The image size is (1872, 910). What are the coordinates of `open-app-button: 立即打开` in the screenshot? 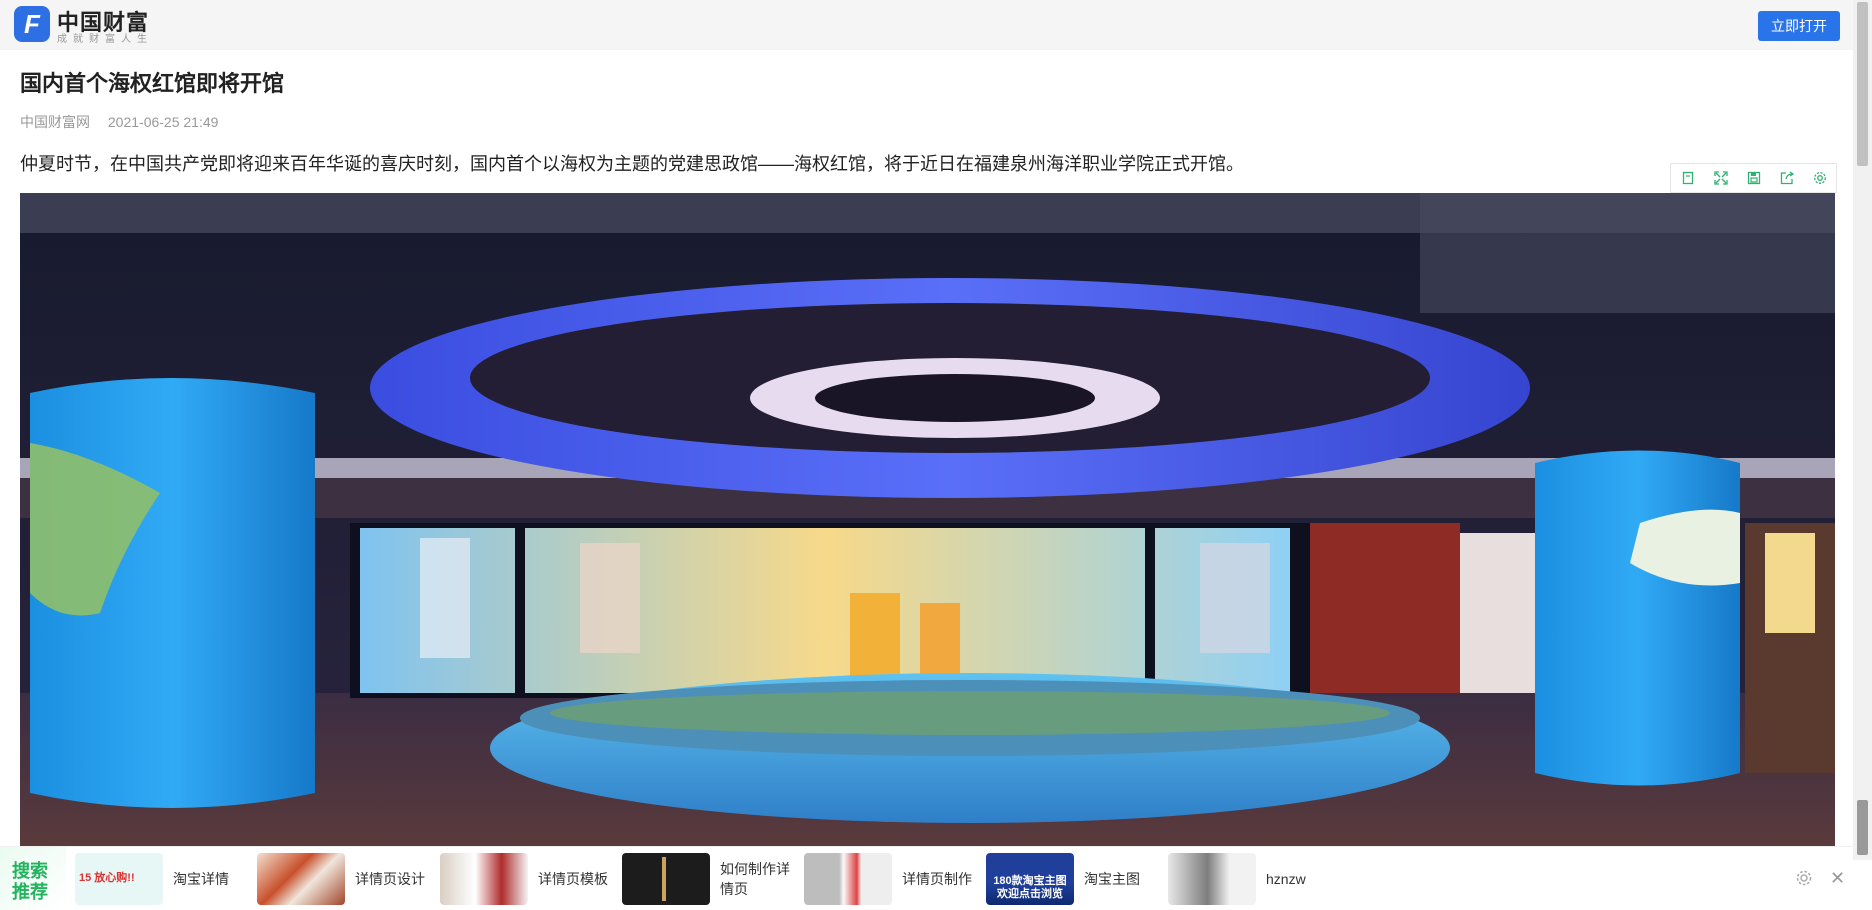 It's located at (1799, 26).